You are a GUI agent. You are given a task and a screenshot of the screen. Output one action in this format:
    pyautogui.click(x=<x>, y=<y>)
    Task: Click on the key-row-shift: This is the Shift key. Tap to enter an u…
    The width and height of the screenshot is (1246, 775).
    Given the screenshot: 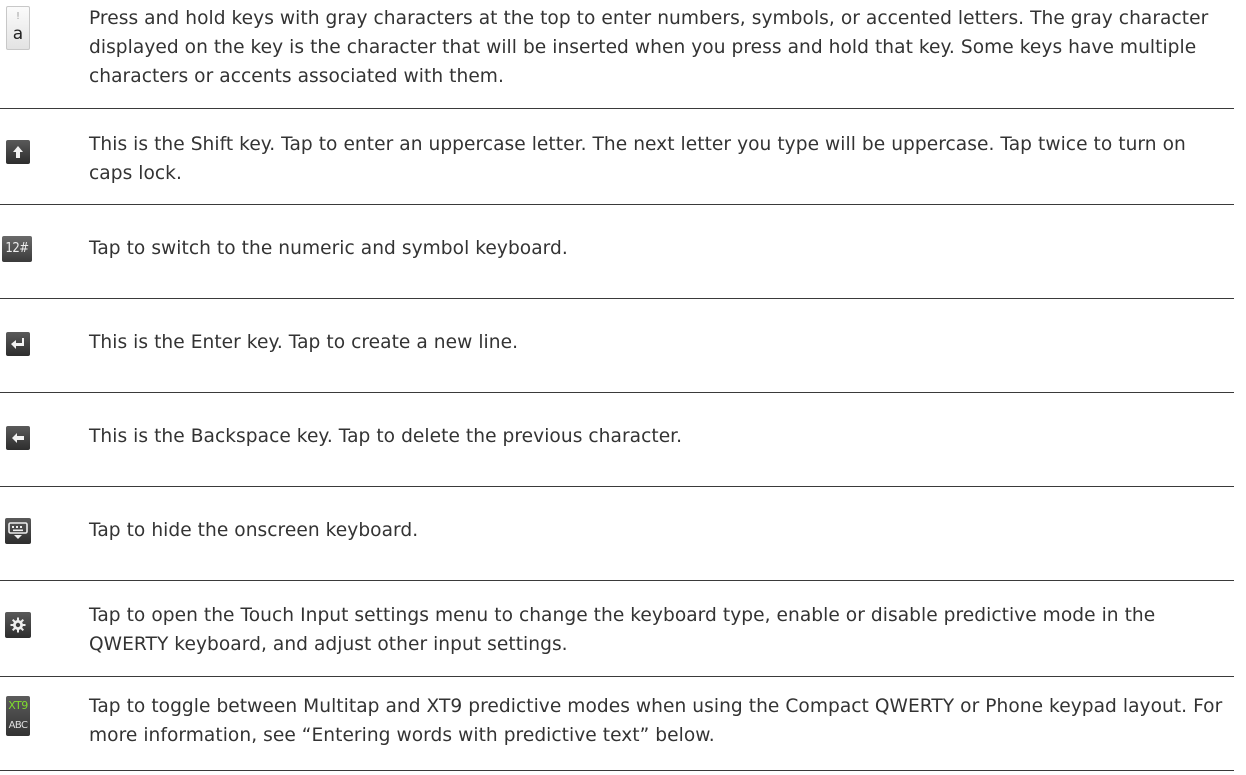 What is the action you would take?
    pyautogui.click(x=620, y=157)
    